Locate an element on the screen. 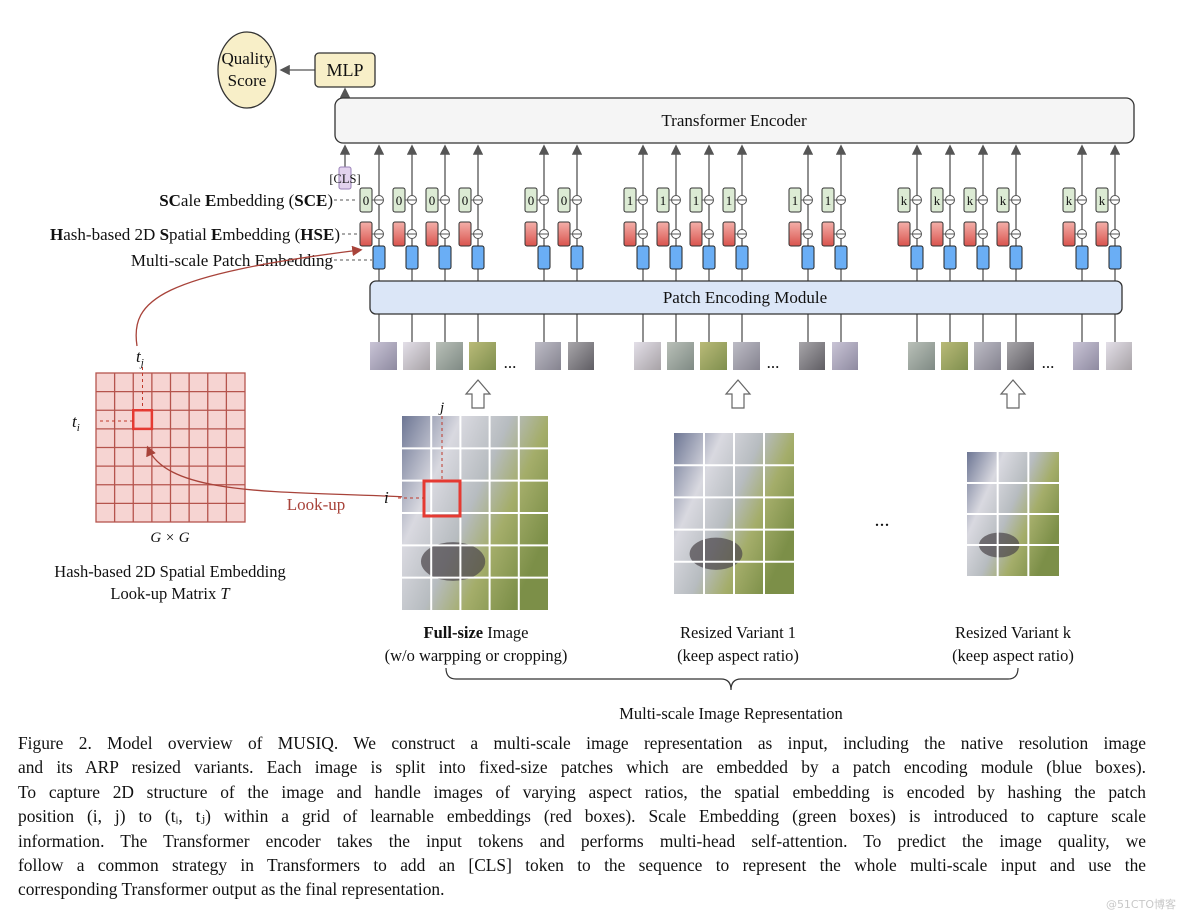 The width and height of the screenshot is (1184, 918). matrix-size-label: G × G is located at coordinates (169, 538).